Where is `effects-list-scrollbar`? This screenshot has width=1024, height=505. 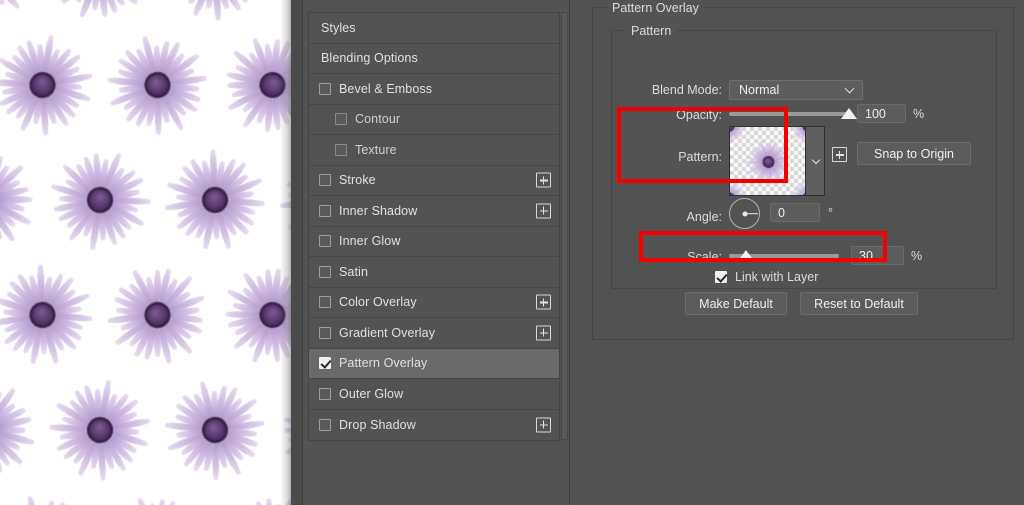
effects-list-scrollbar is located at coordinates (564, 226).